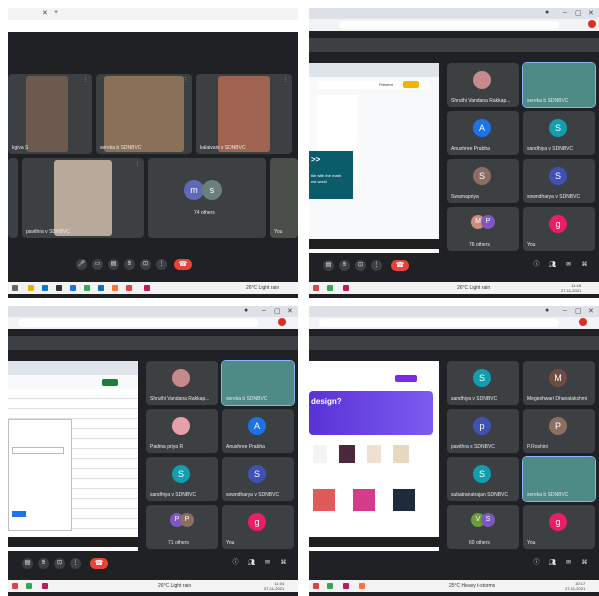 This screenshot has height=596, width=599. Describe the element at coordinates (182, 527) in the screenshot. I see `others-tile: P P 71 others` at that location.